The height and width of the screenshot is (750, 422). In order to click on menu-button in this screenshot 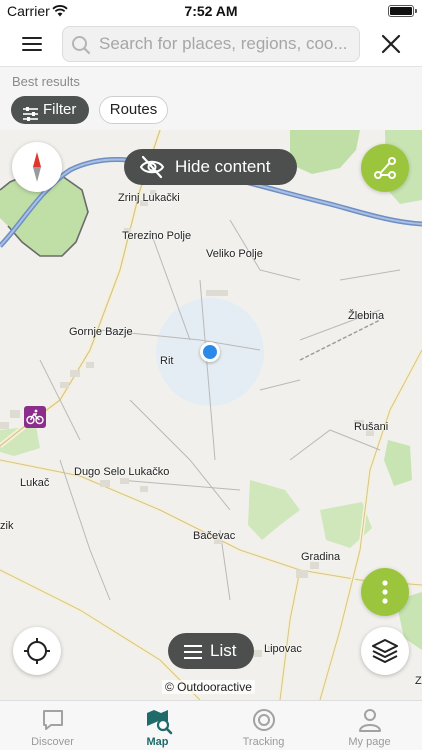, I will do `click(33, 44)`.